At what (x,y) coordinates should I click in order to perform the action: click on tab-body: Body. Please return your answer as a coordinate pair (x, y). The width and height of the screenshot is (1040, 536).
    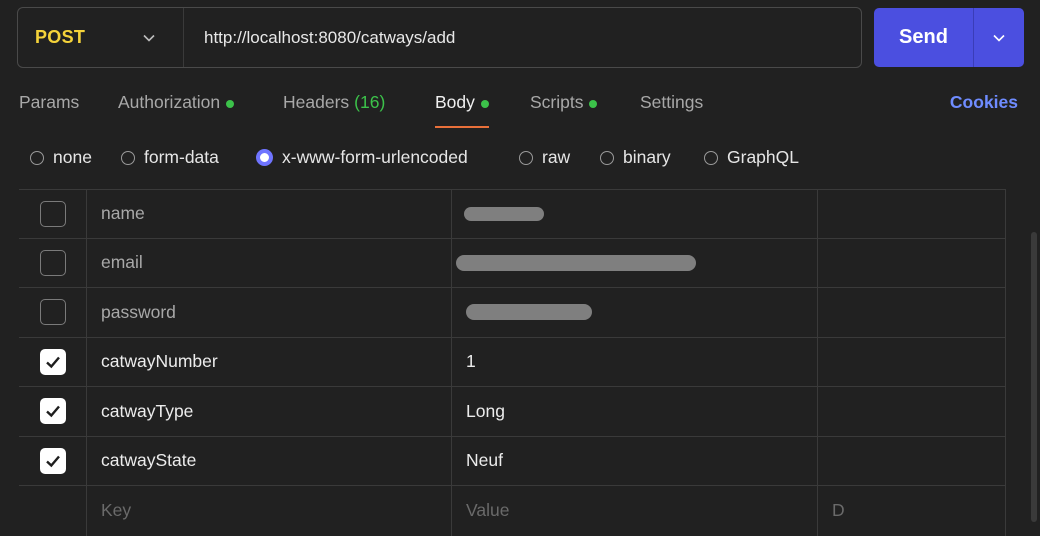
    Looking at the image, I should click on (462, 110).